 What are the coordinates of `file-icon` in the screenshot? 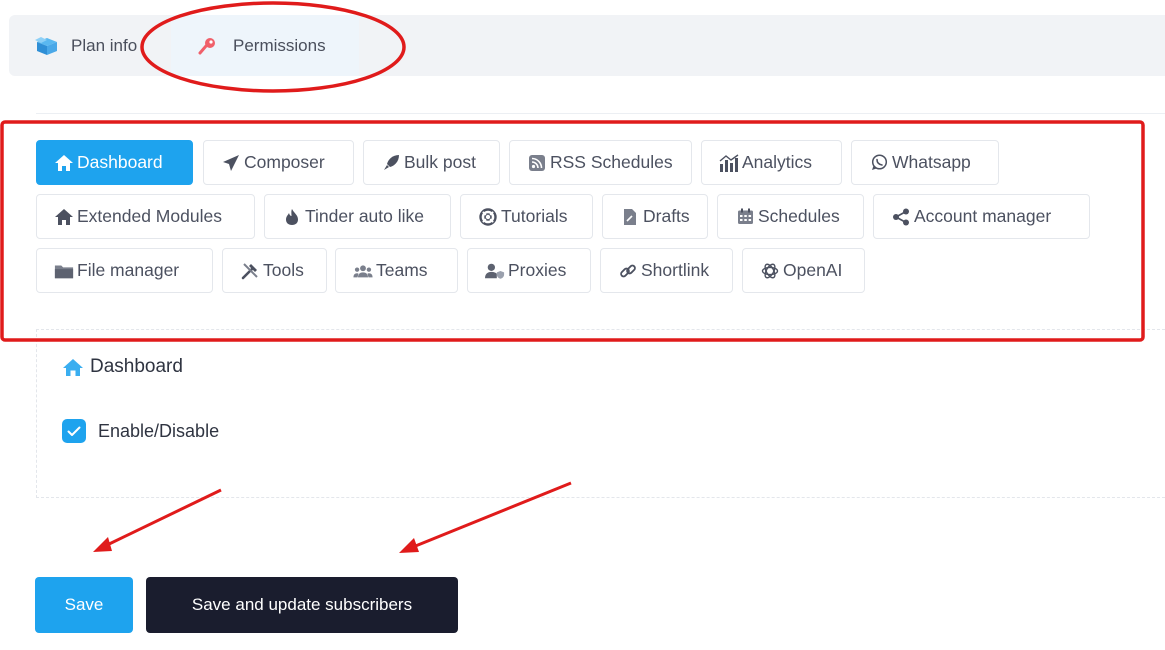 It's located at (630, 217).